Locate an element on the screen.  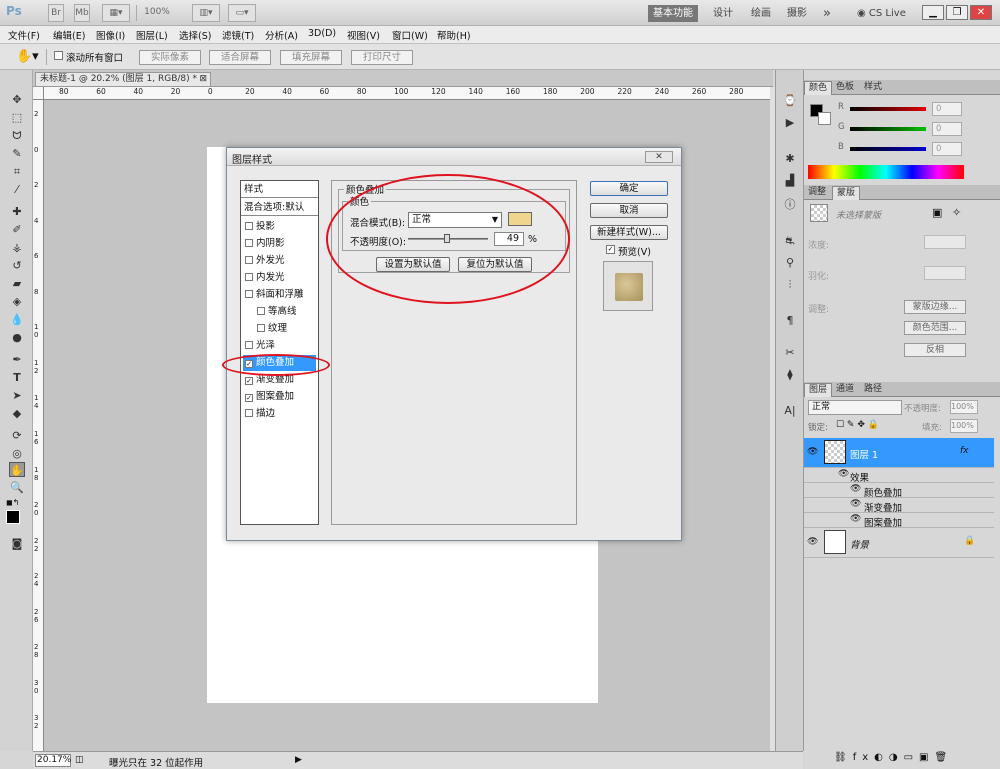
history-brush-tool-icon: ↺ is located at coordinates (17, 265).